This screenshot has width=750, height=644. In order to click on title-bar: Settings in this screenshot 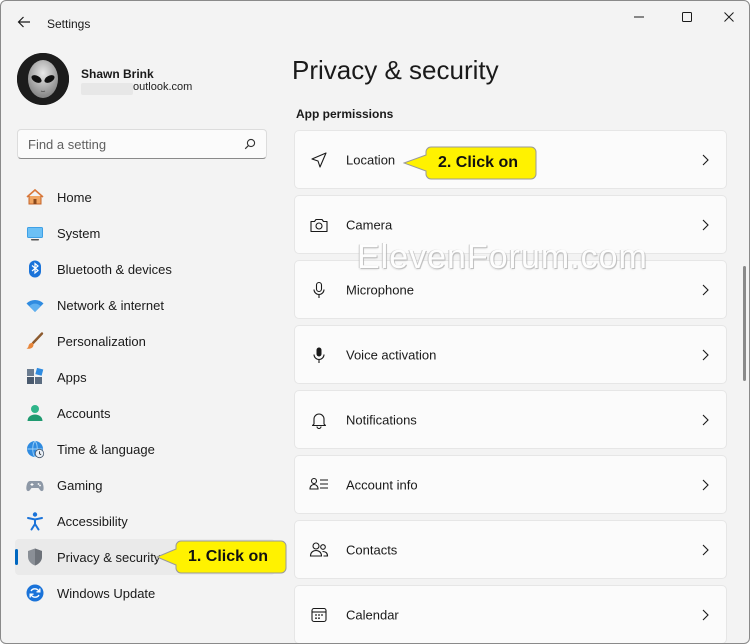, I will do `click(375, 23)`.